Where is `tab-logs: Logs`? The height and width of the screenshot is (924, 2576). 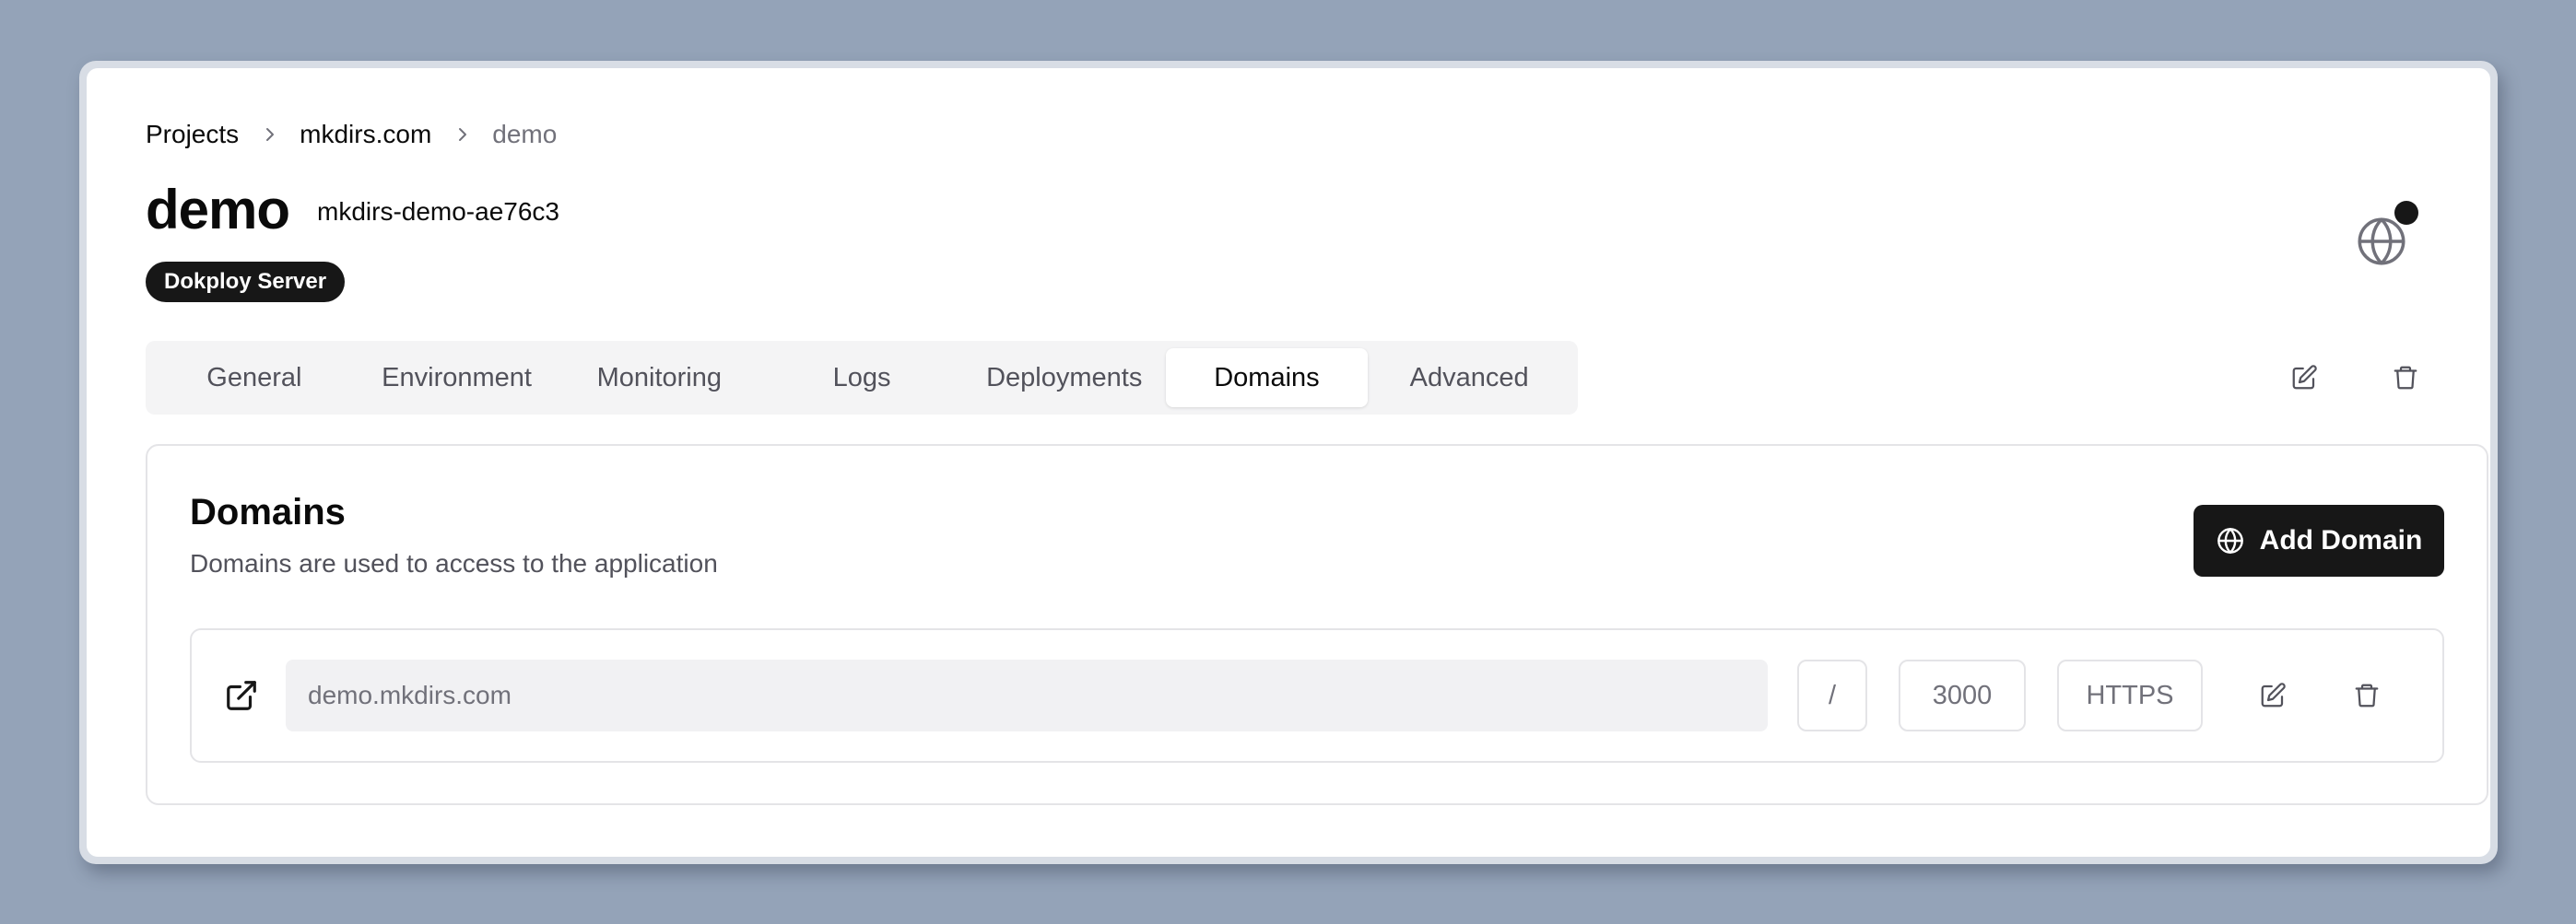 tab-logs: Logs is located at coordinates (861, 377).